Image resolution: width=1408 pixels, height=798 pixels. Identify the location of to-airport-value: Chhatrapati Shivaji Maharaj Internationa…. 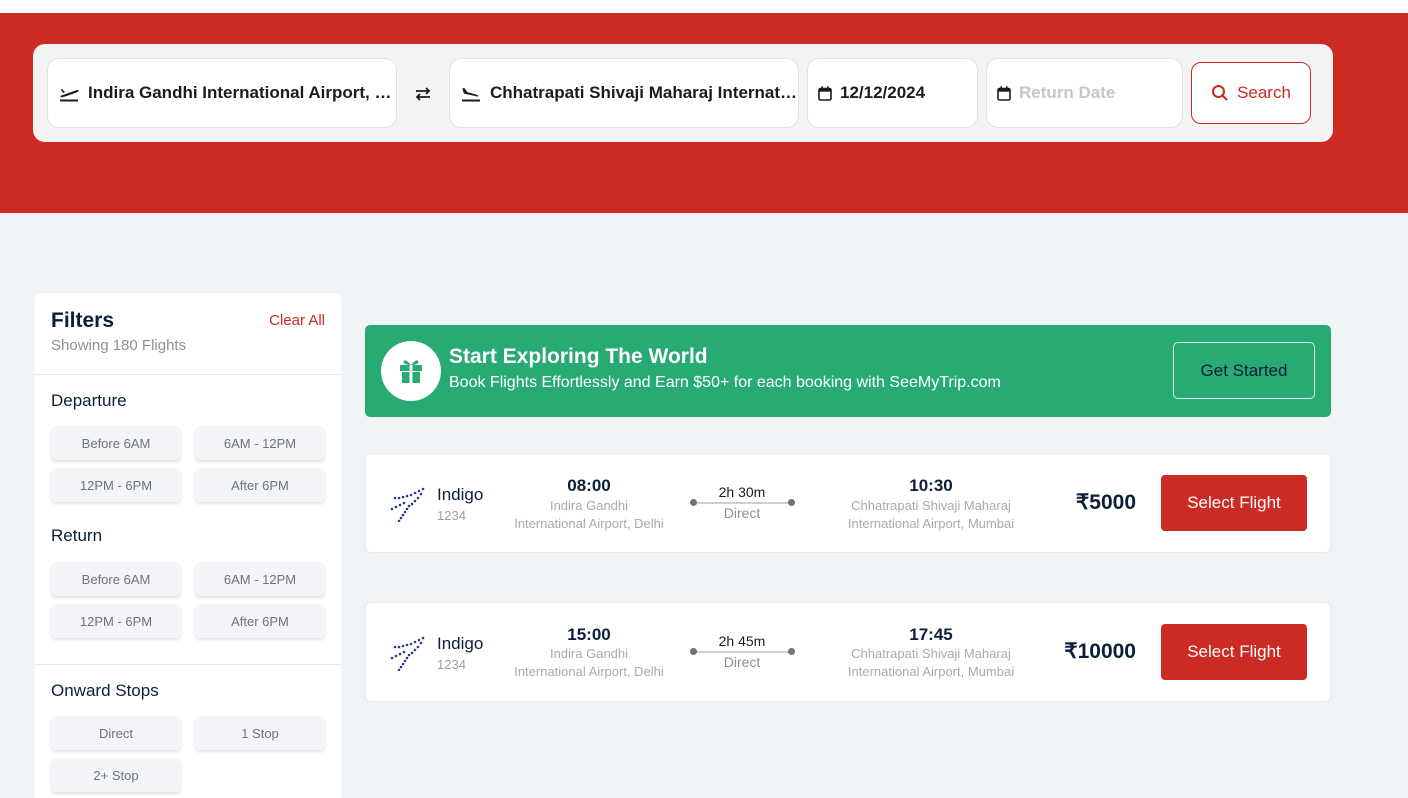
(644, 92).